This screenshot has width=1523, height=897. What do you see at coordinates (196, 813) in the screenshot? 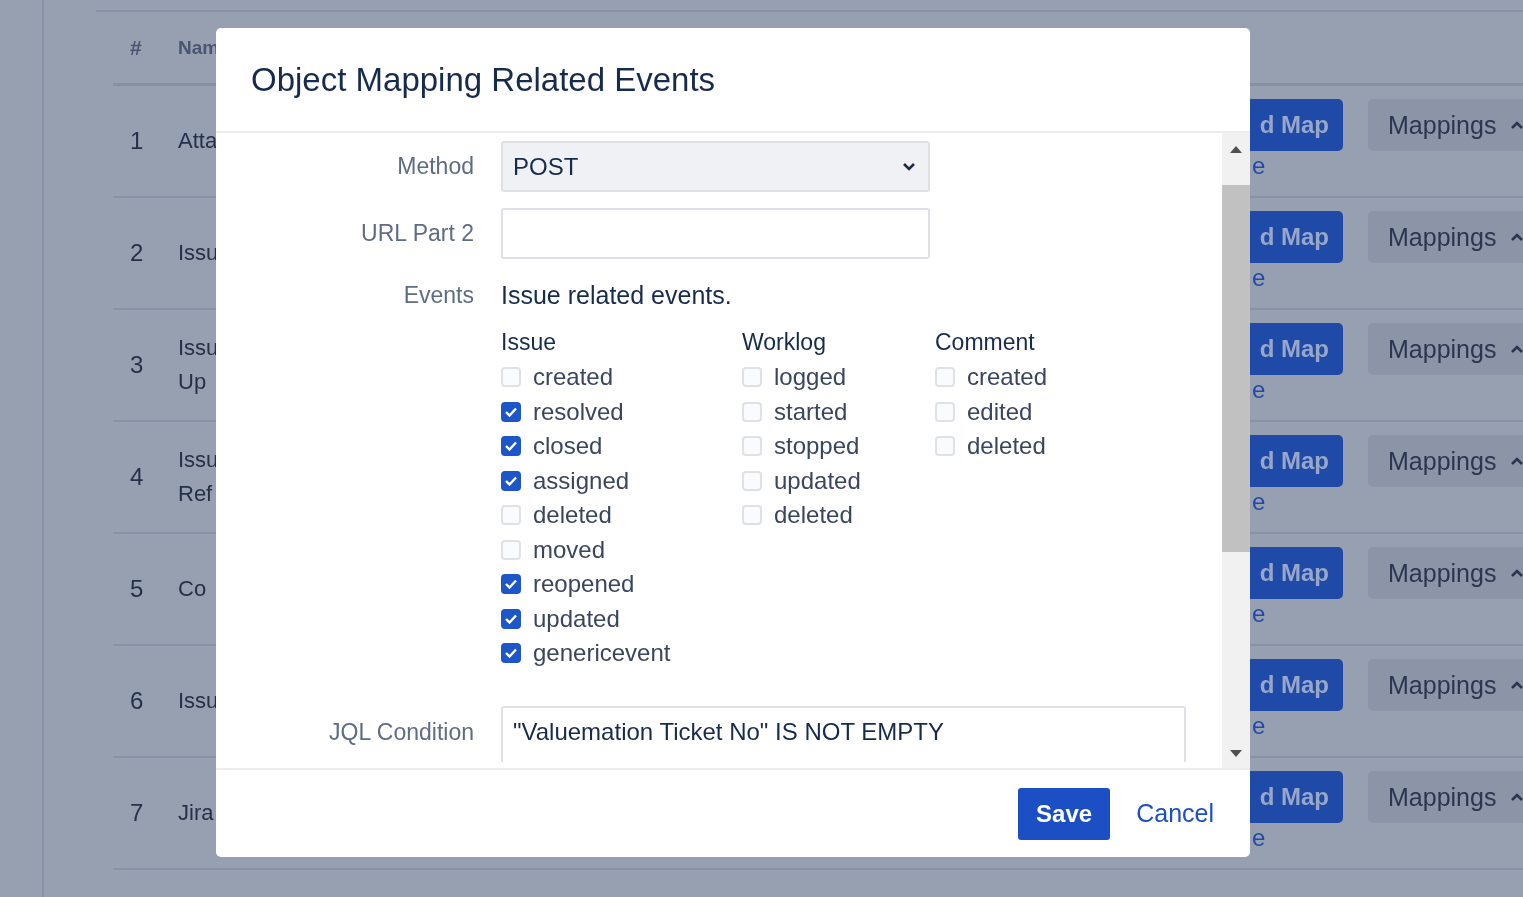
I see `name-cell-text: Jira` at bounding box center [196, 813].